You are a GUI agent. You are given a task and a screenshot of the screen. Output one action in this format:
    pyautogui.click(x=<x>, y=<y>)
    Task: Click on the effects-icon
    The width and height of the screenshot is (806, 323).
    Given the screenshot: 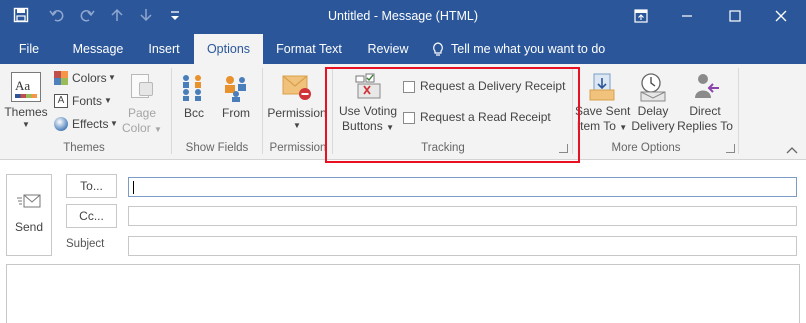 What is the action you would take?
    pyautogui.click(x=61, y=124)
    